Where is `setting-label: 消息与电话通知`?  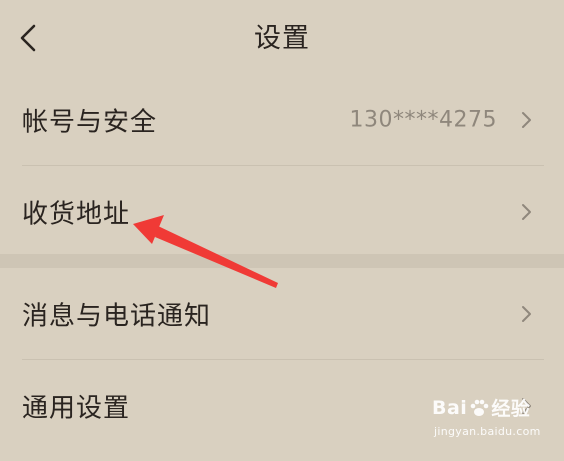 setting-label: 消息与电话通知 is located at coordinates (117, 316).